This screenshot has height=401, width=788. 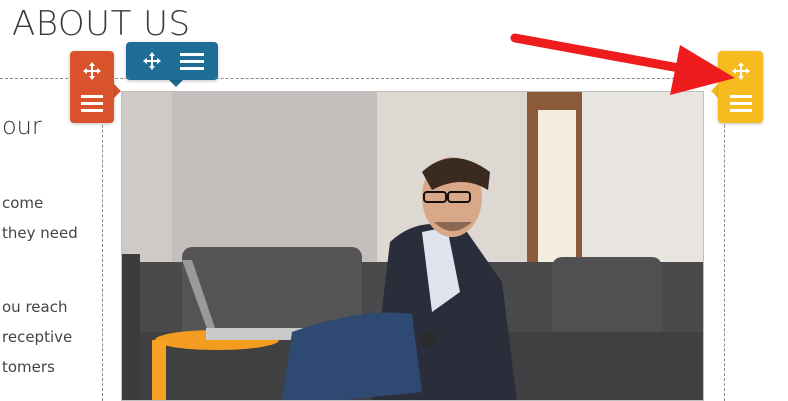 What do you see at coordinates (37, 337) in the screenshot?
I see `column-text-line: receptive` at bounding box center [37, 337].